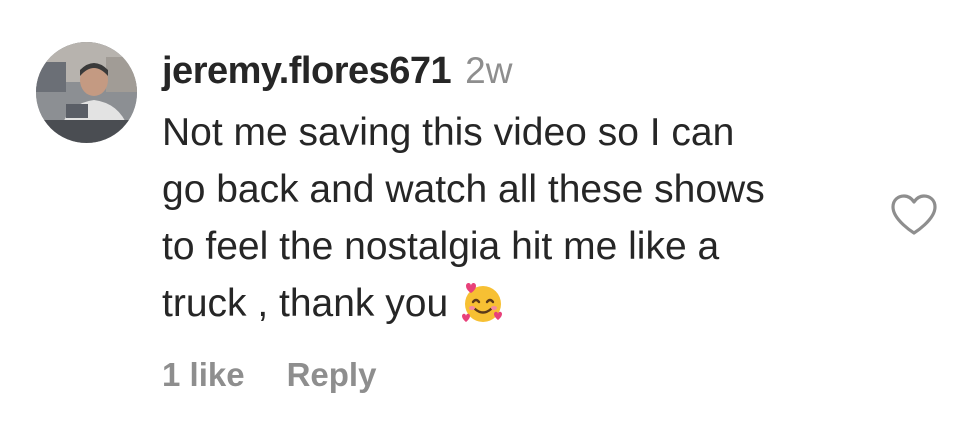  What do you see at coordinates (488, 71) in the screenshot?
I see `comment-timestamp: 2w` at bounding box center [488, 71].